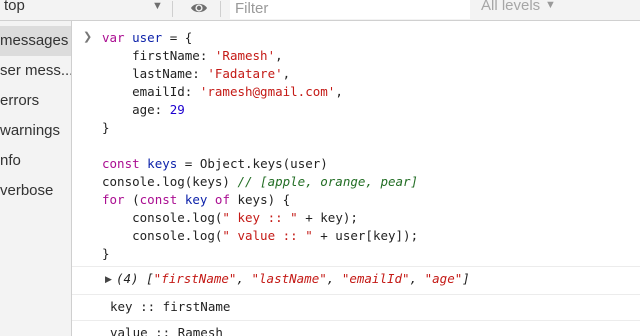 The width and height of the screenshot is (640, 336). I want to click on sidebar-item-warnings: warnings, so click(35, 131).